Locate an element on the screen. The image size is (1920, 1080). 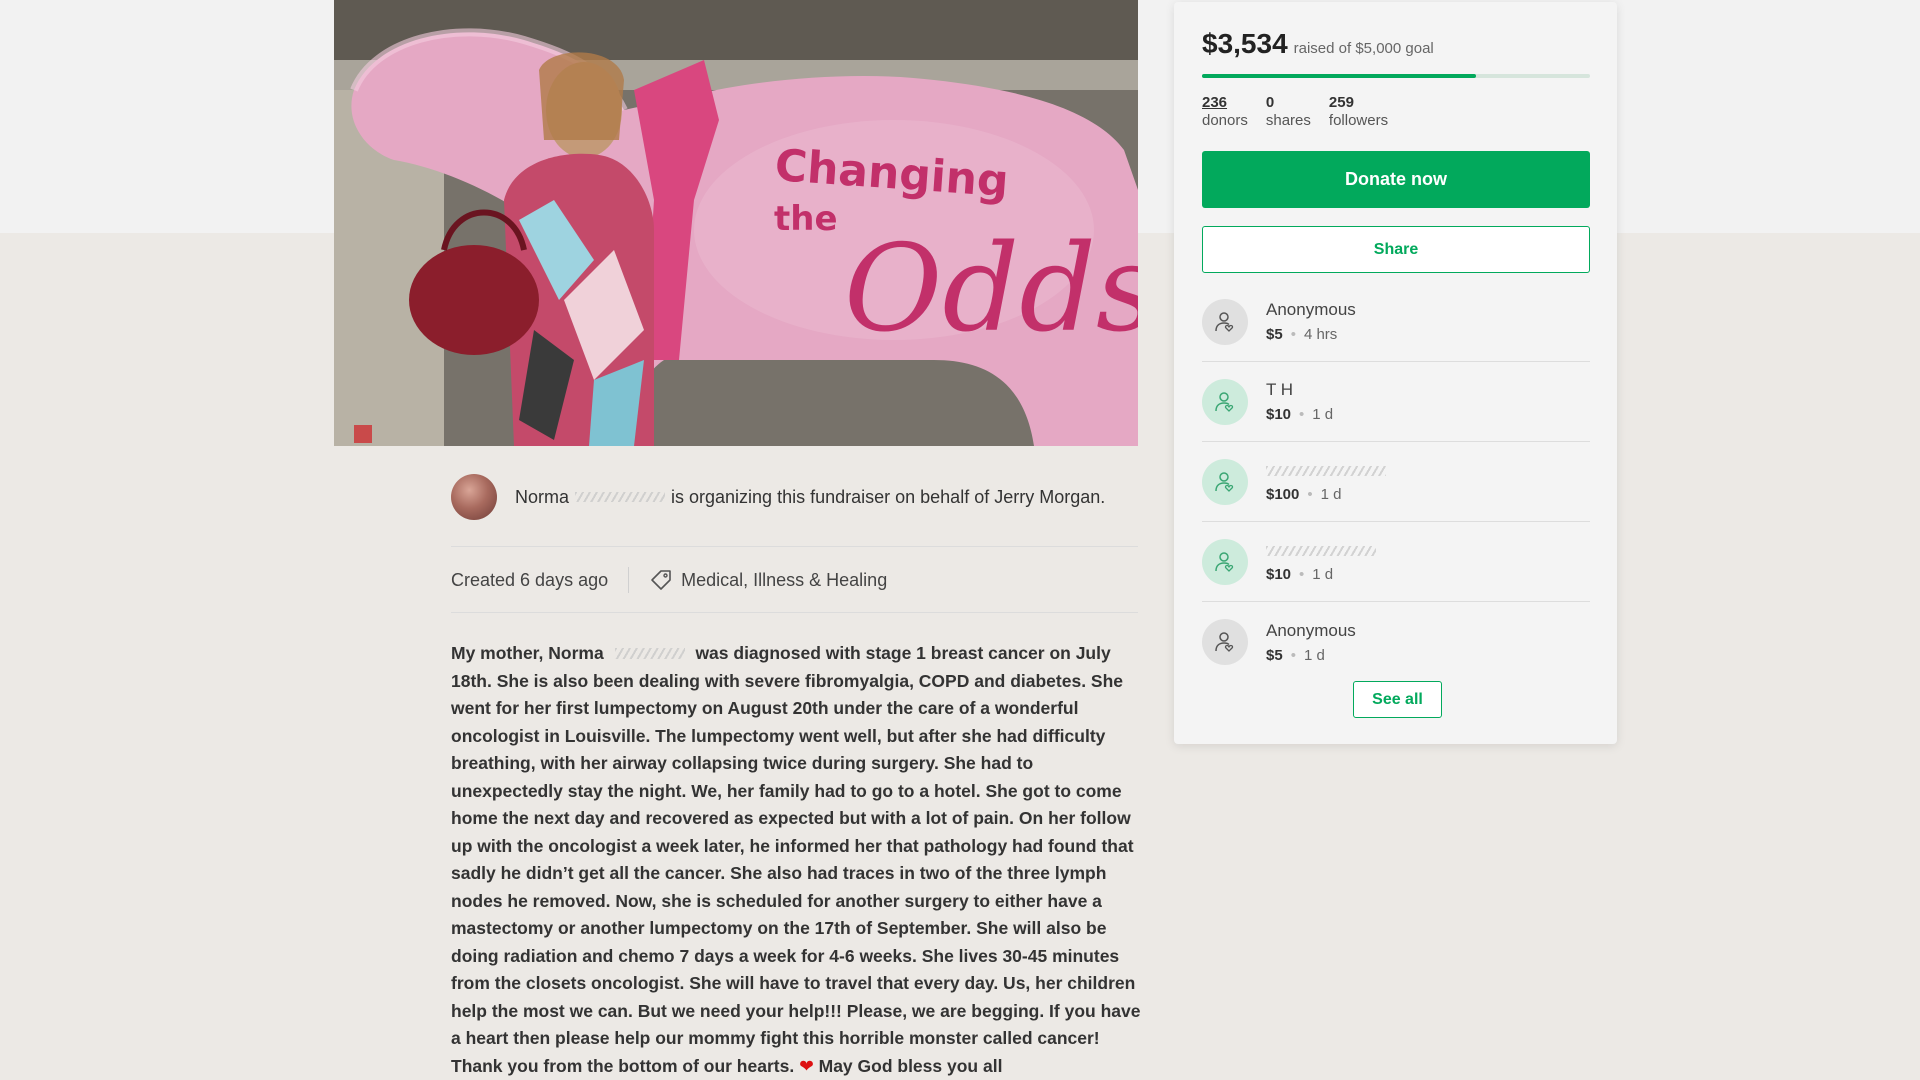
share-button: Share is located at coordinates (1396, 249).